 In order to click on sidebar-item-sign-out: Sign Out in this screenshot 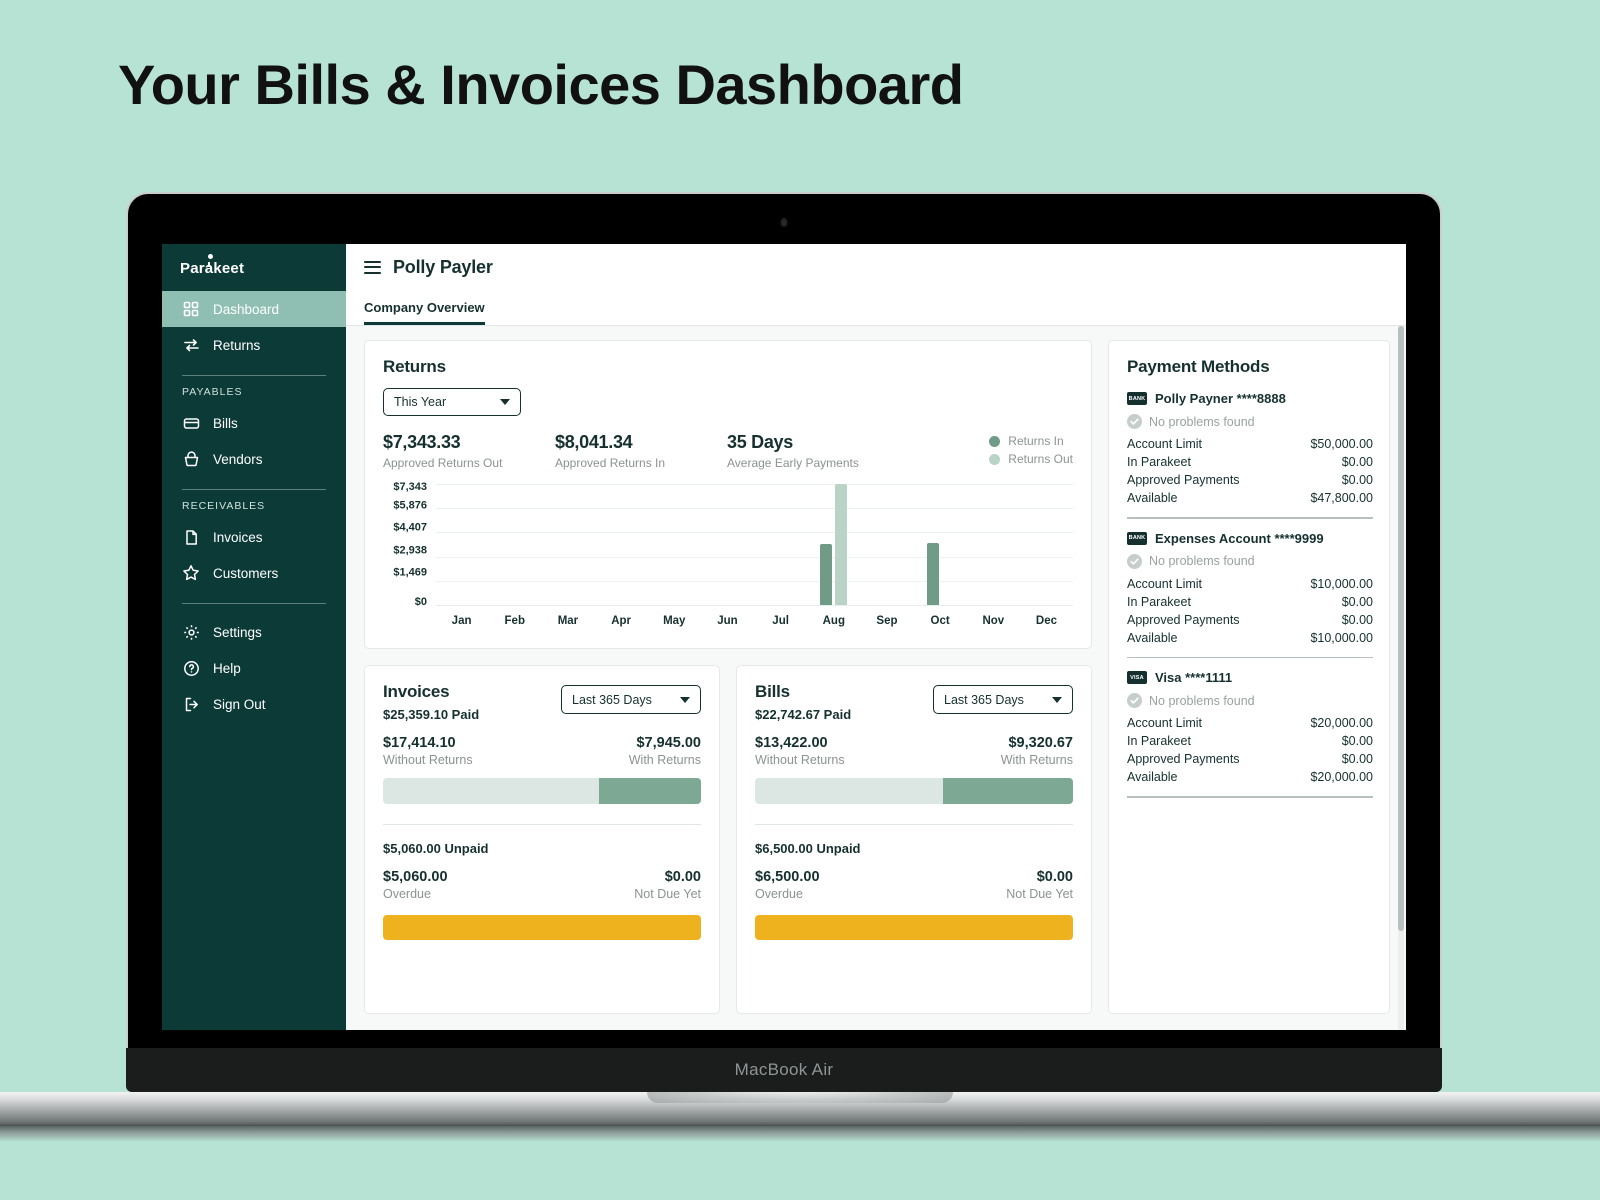, I will do `click(254, 704)`.